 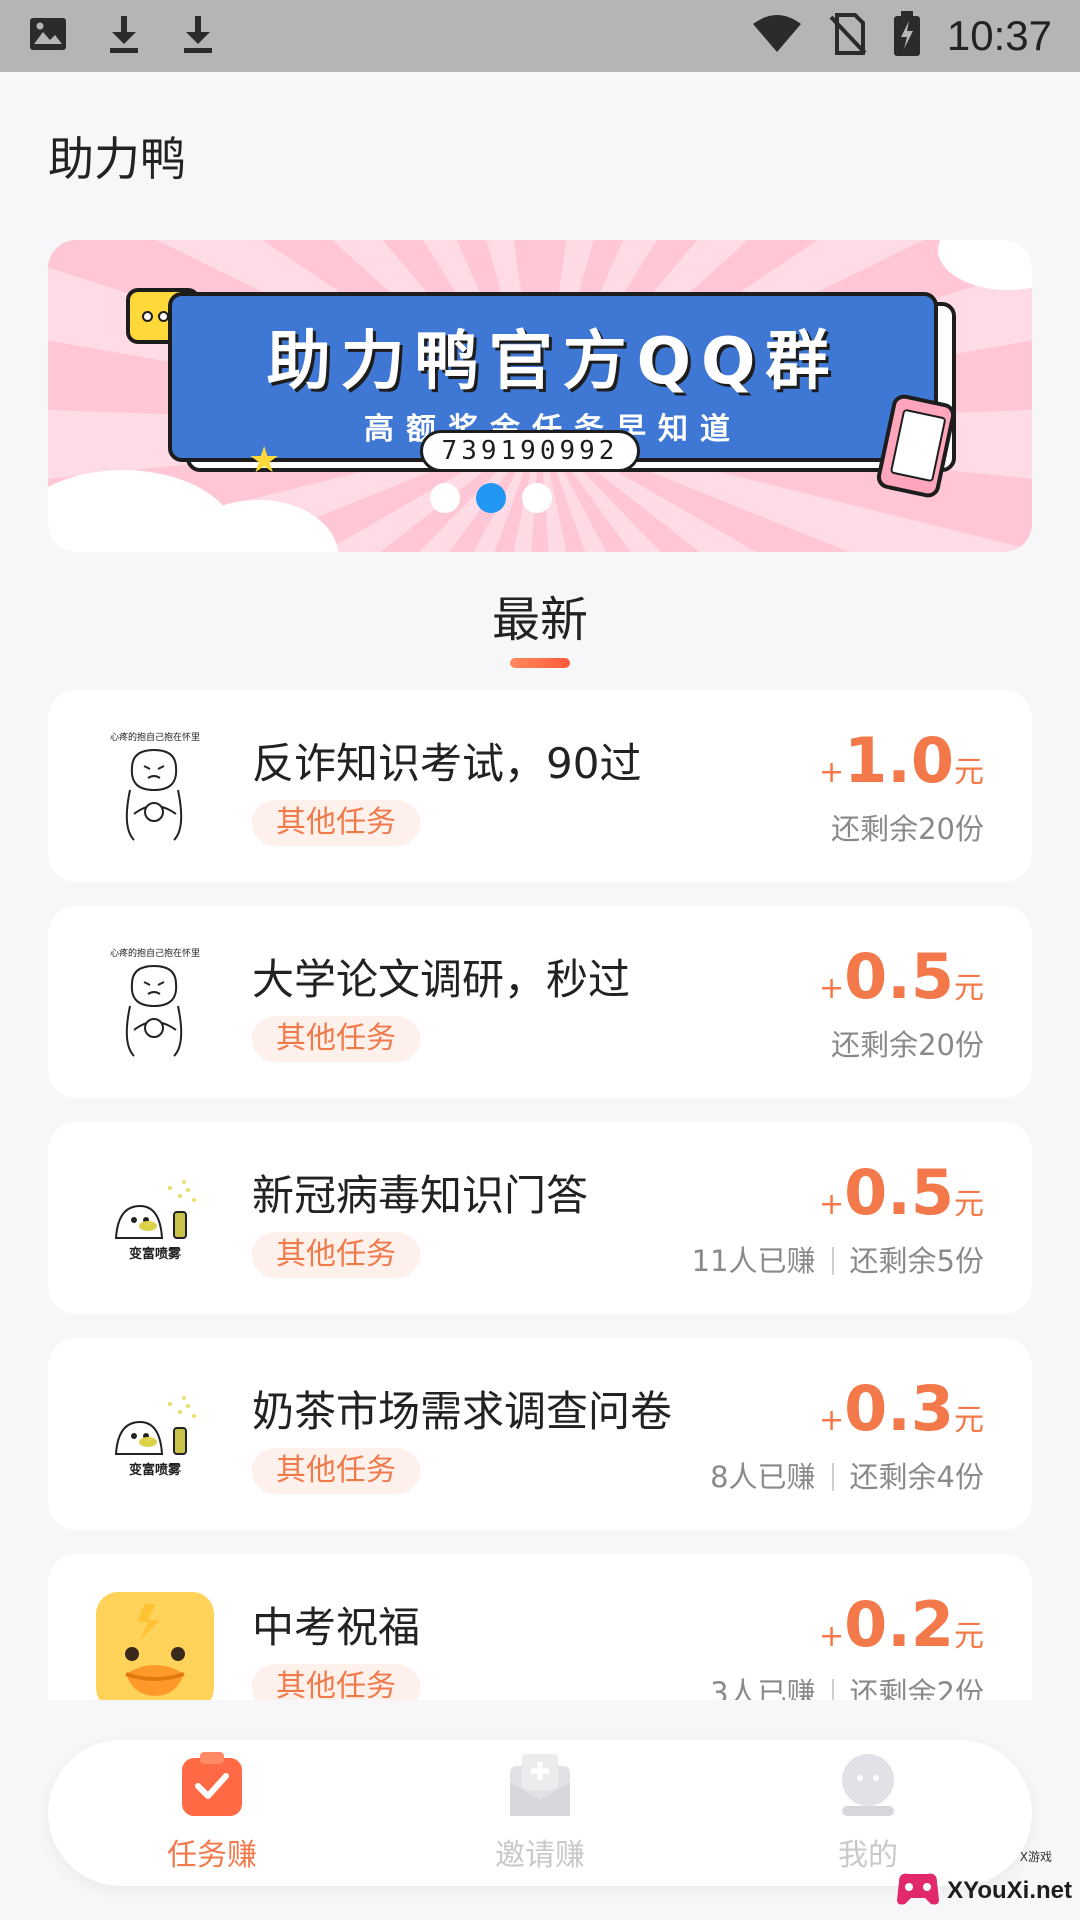 I want to click on nav-label-invite: 邀请赚, so click(x=540, y=1855).